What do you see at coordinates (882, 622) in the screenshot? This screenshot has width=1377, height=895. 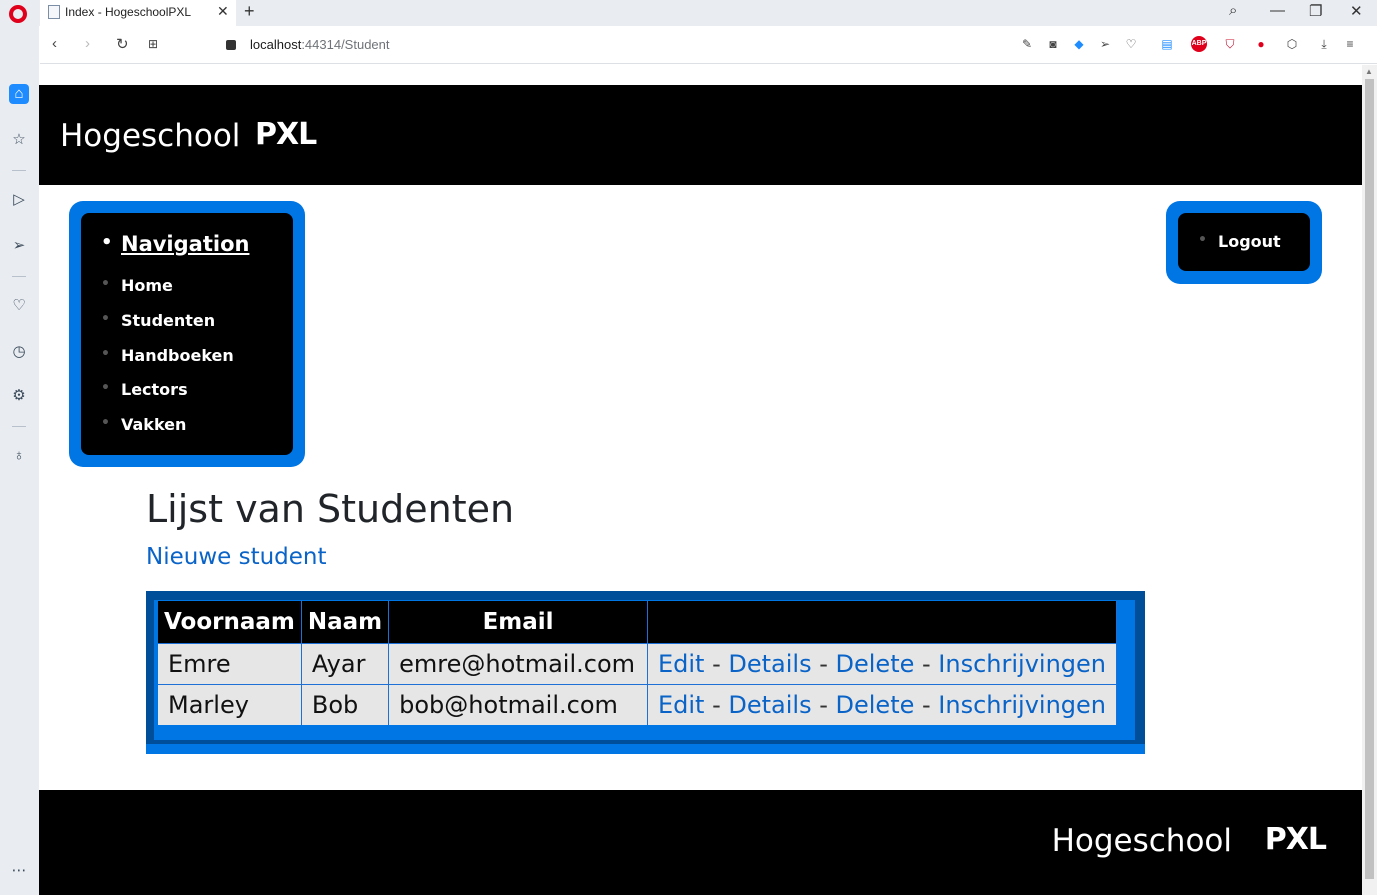 I see `column-header-actions` at bounding box center [882, 622].